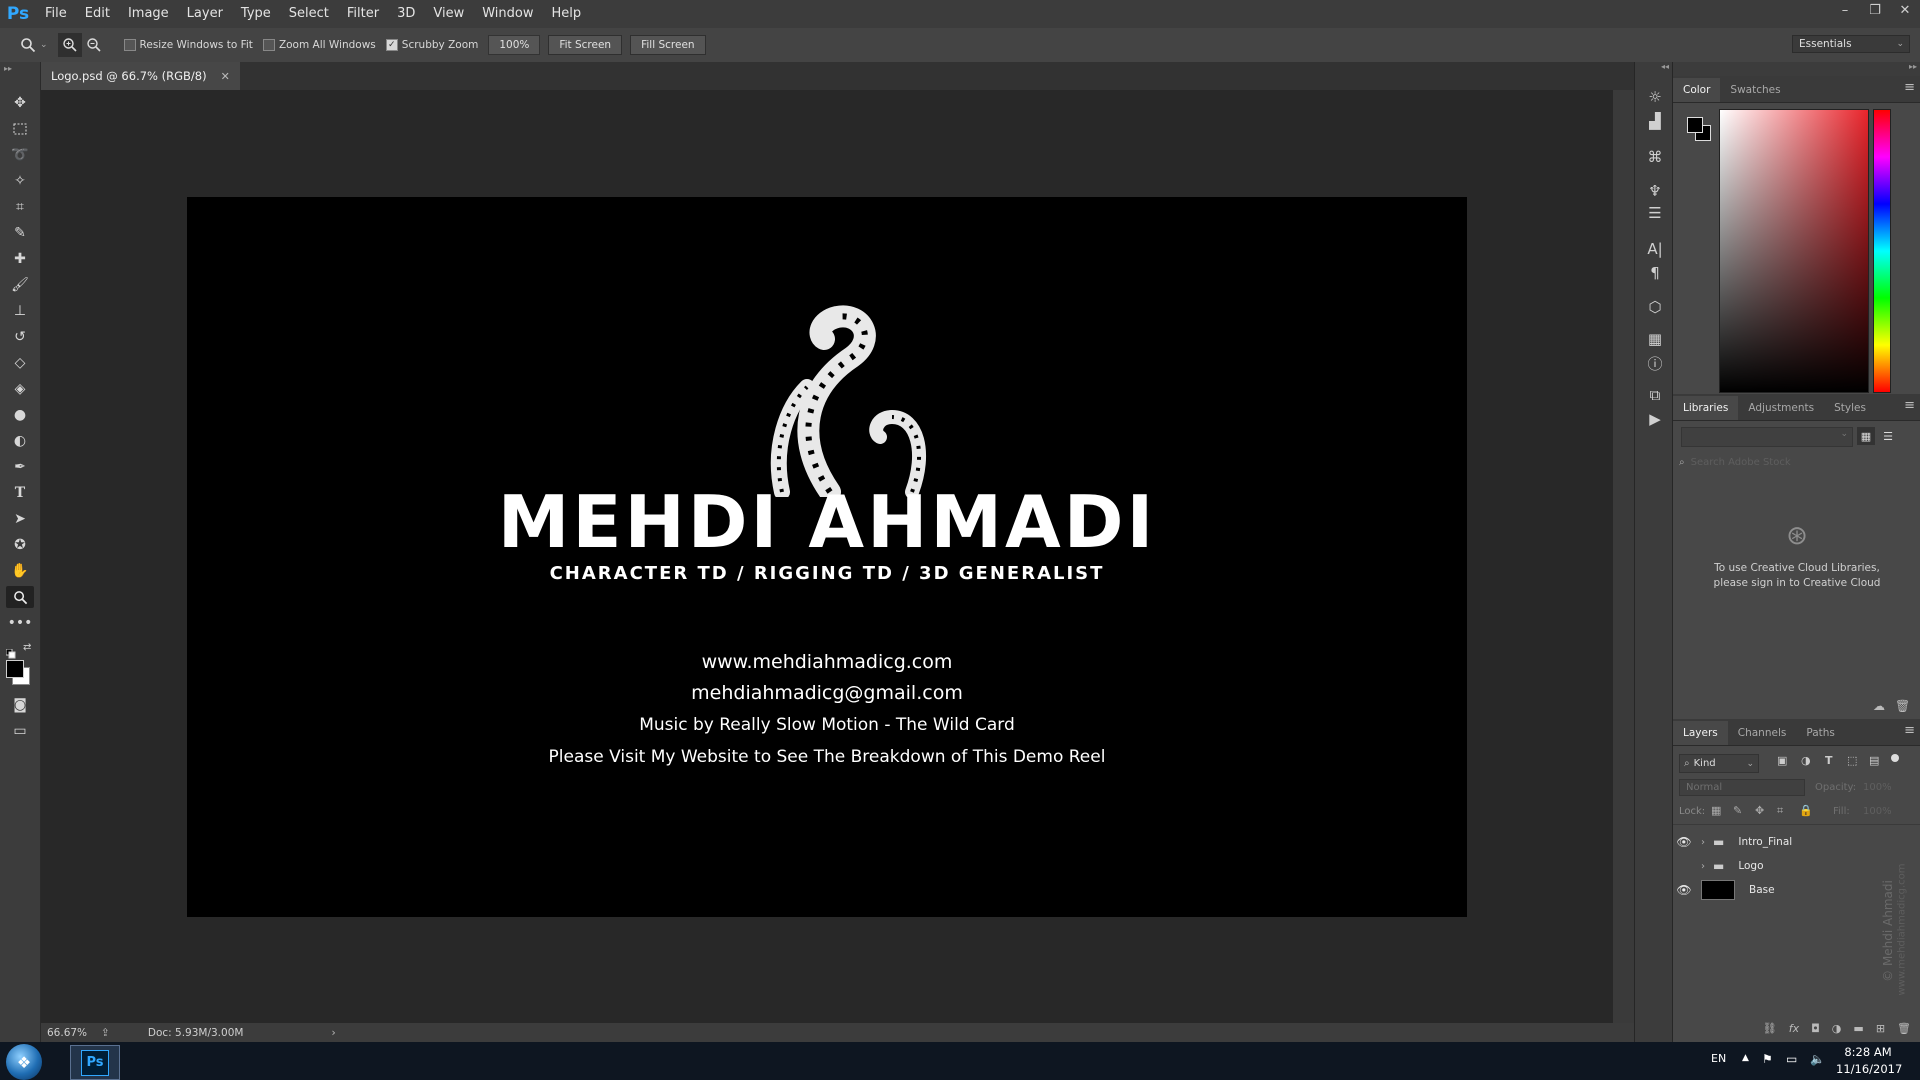  What do you see at coordinates (1665, 66) in the screenshot?
I see `collapse-arrows-icon: ◂◂` at bounding box center [1665, 66].